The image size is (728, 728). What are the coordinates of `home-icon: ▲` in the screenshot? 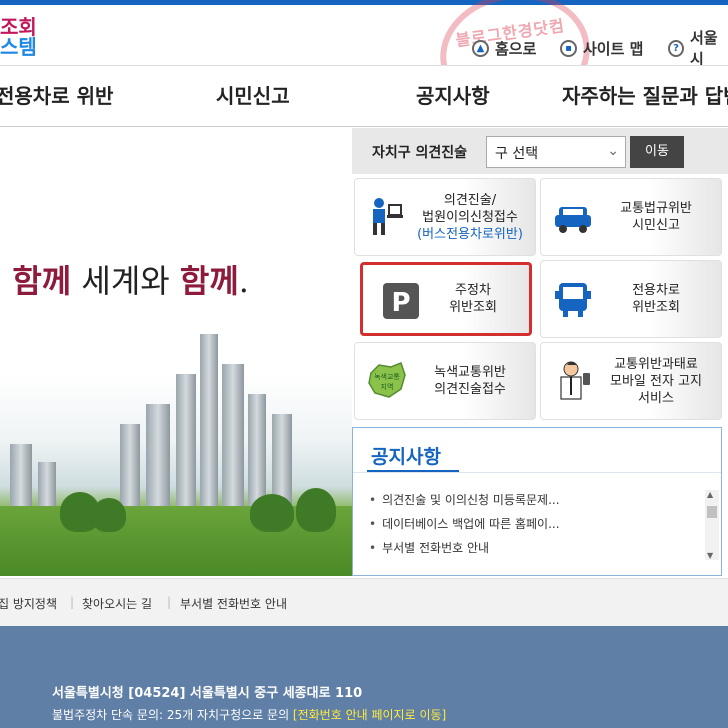 It's located at (480, 48).